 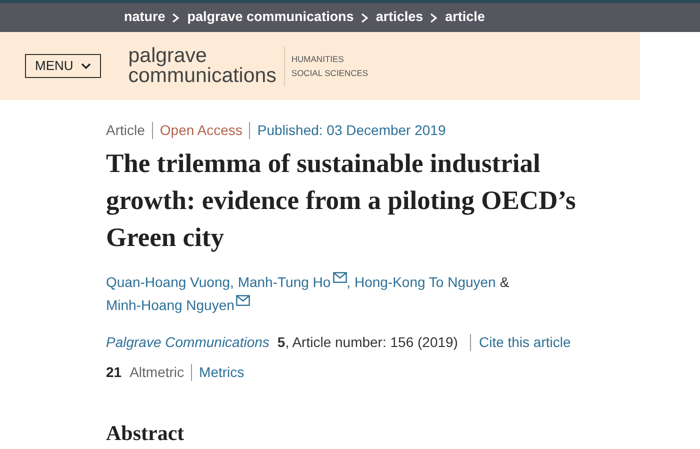 I want to click on breadcrumb-link: palgrave communications, so click(x=270, y=17).